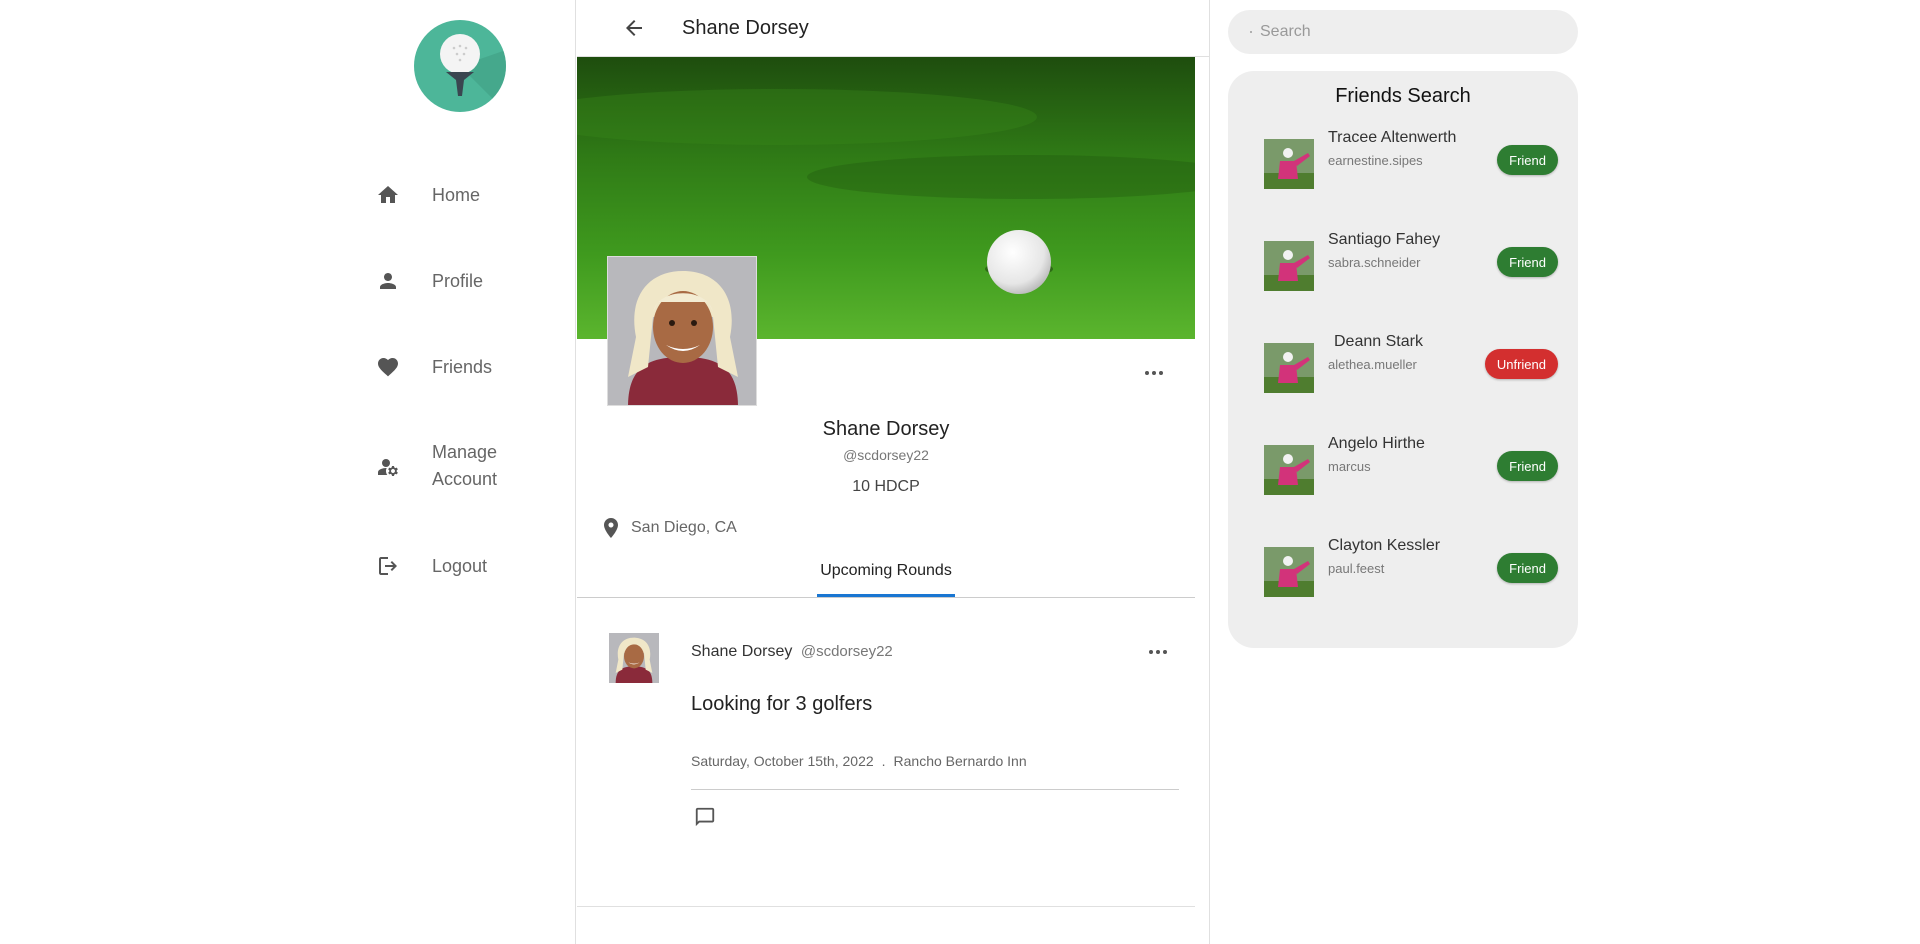  Describe the element at coordinates (388, 281) in the screenshot. I see `person-icon` at that location.